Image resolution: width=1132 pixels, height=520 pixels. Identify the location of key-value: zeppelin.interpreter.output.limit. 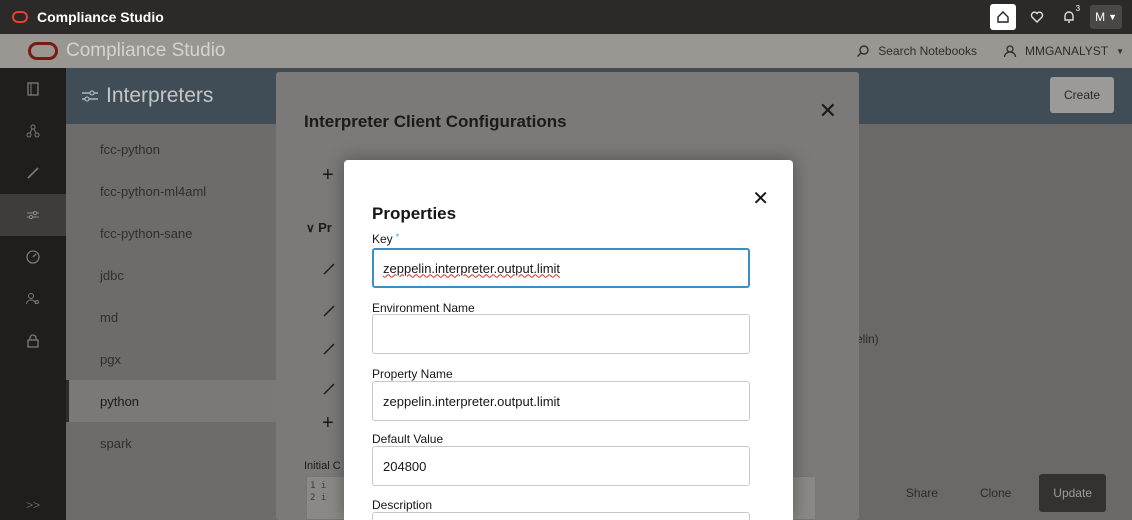
(472, 268).